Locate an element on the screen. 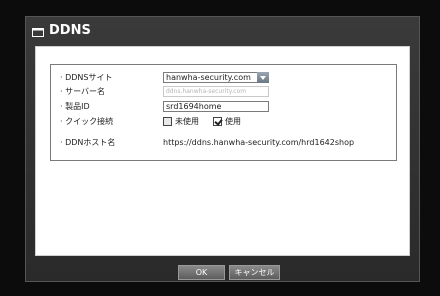 This screenshot has height=296, width=440. quick-connect-label: · クイック接続 is located at coordinates (87, 121).